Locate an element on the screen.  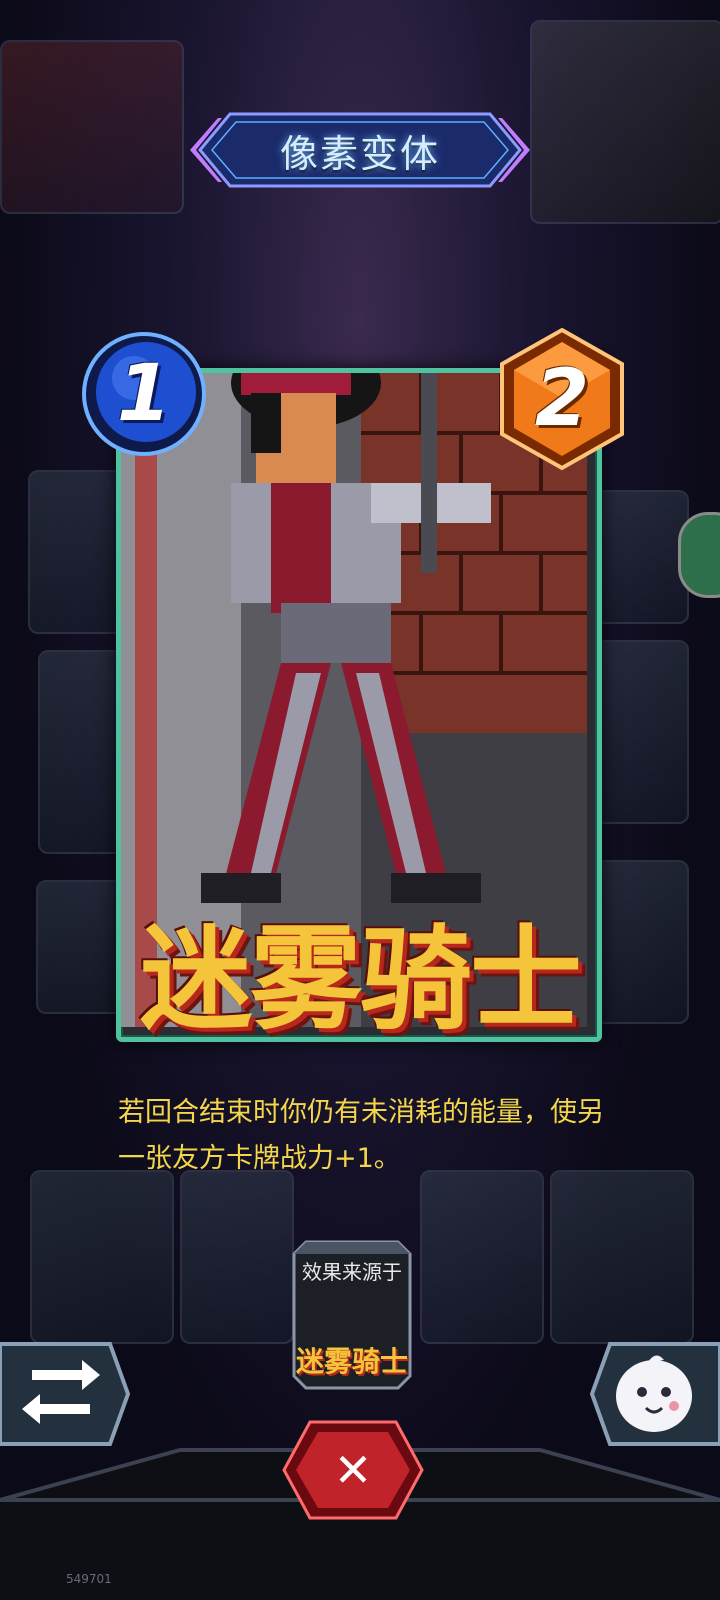
card-name-text: 迷雾骑士 is located at coordinates (361, 979).